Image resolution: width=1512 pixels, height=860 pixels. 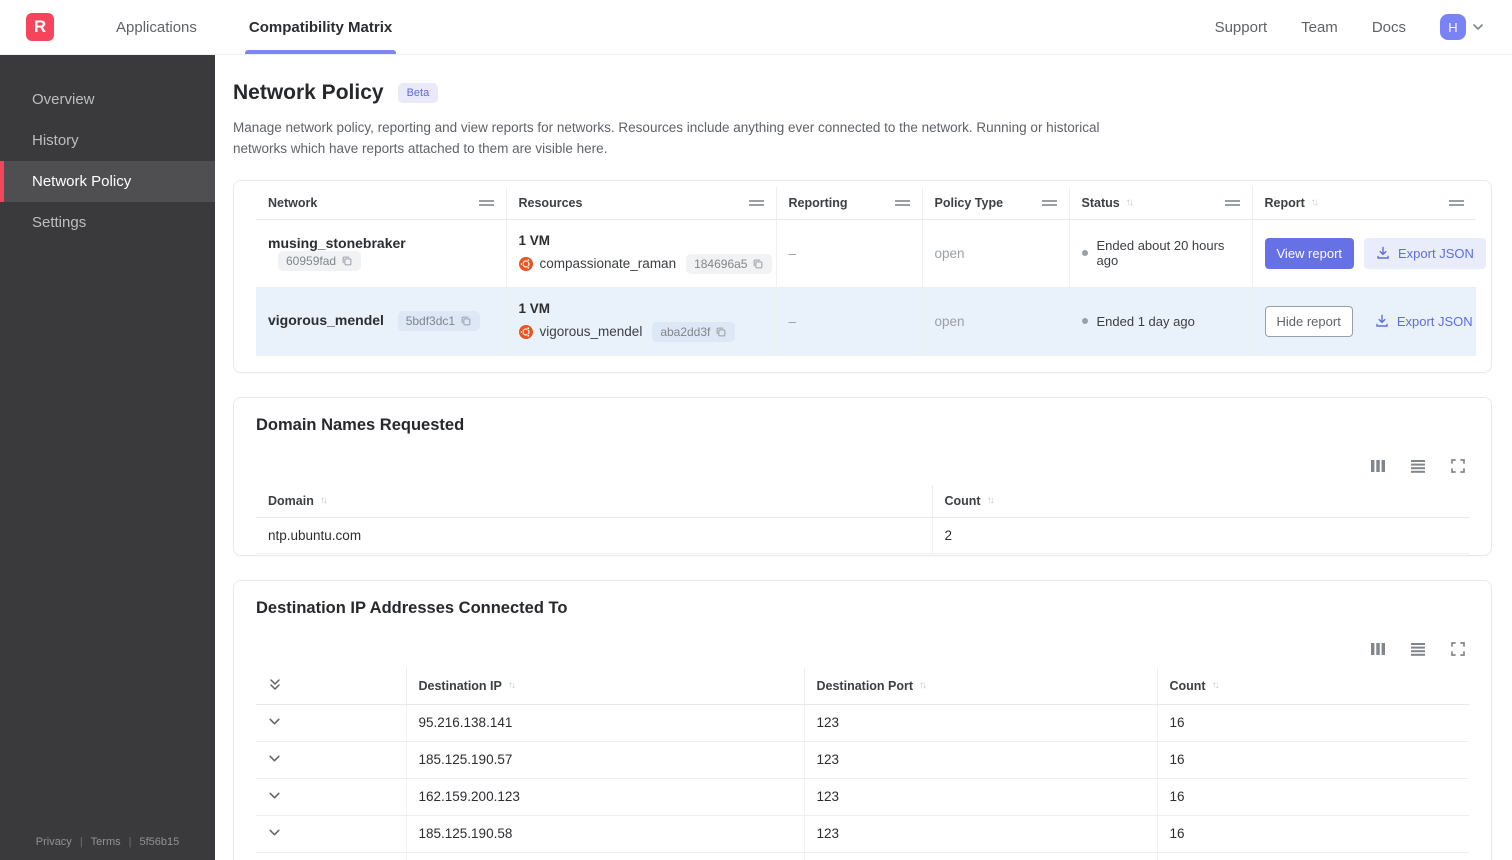 What do you see at coordinates (608, 264) in the screenshot?
I see `resource-name: compassionate_raman` at bounding box center [608, 264].